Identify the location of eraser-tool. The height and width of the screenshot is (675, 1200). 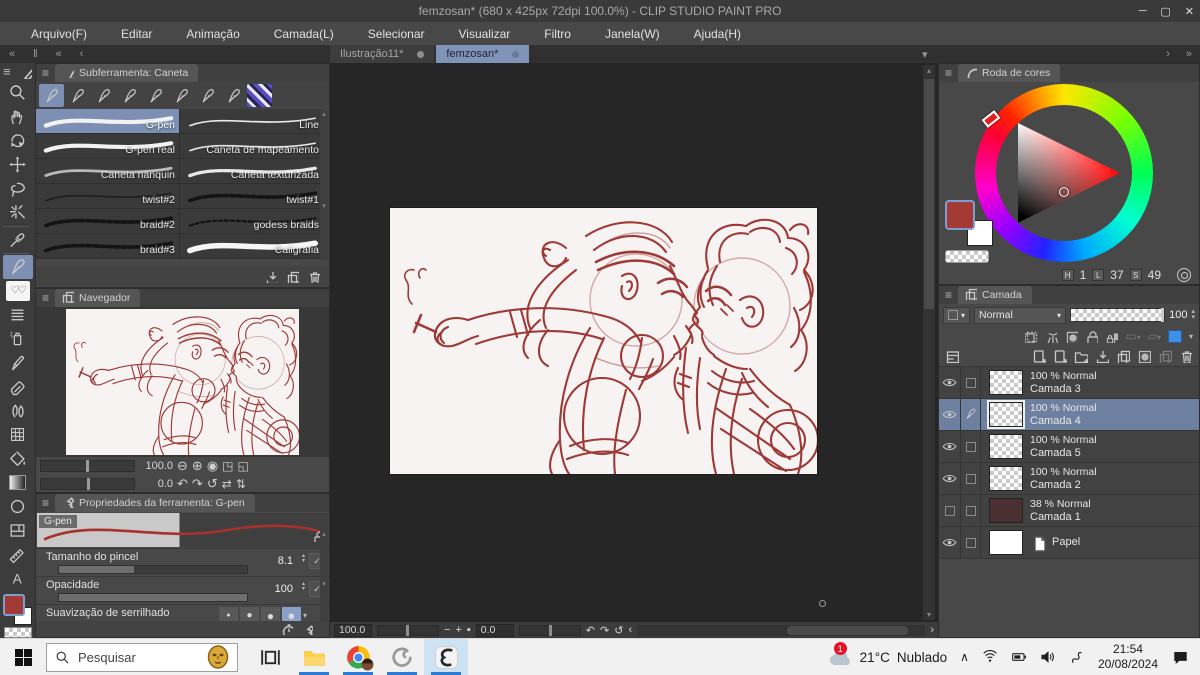
(18, 387).